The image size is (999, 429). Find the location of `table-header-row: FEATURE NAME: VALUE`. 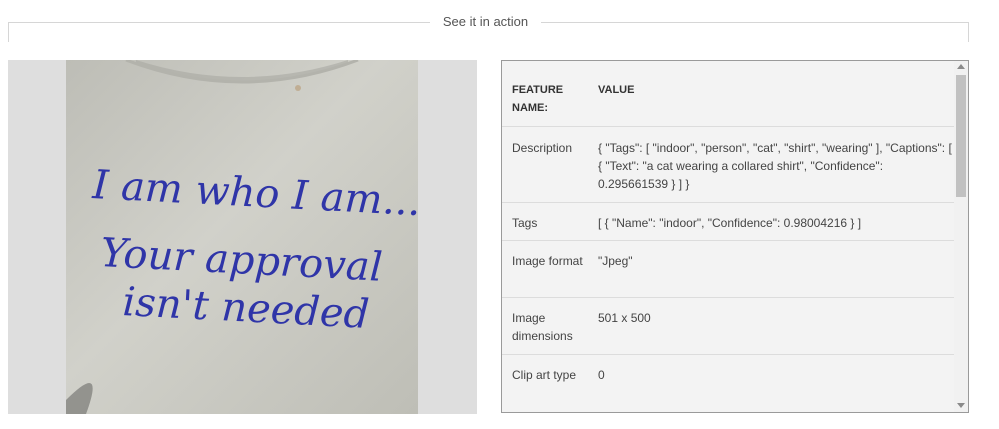

table-header-row: FEATURE NAME: VALUE is located at coordinates (728, 94).